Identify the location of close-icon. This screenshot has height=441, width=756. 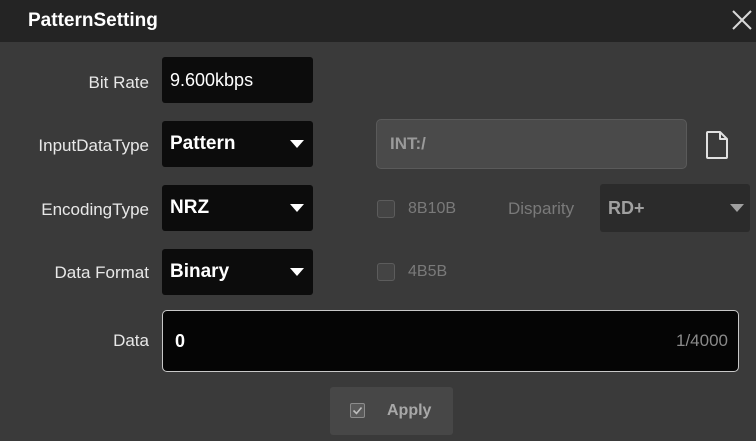
(742, 20).